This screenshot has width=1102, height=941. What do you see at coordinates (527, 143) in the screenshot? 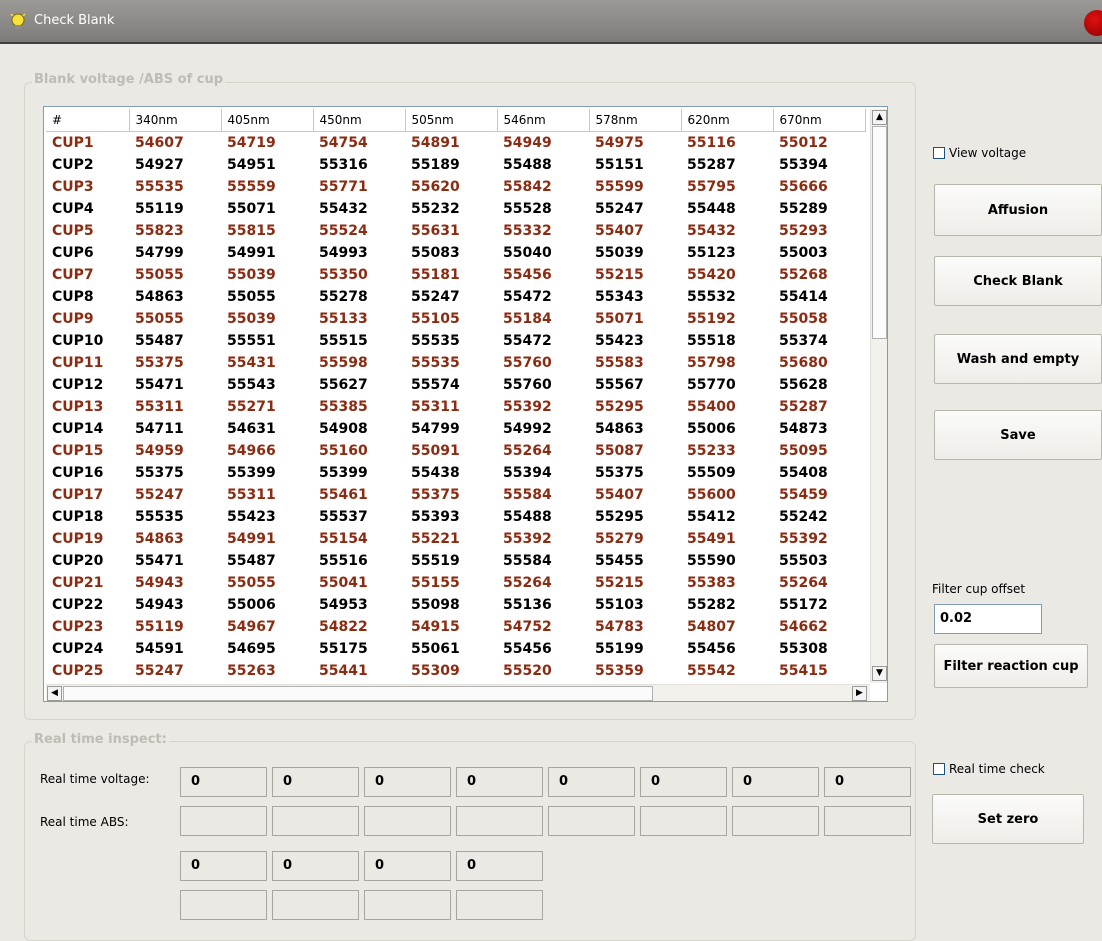
I see `voltage-cell: 54949` at bounding box center [527, 143].